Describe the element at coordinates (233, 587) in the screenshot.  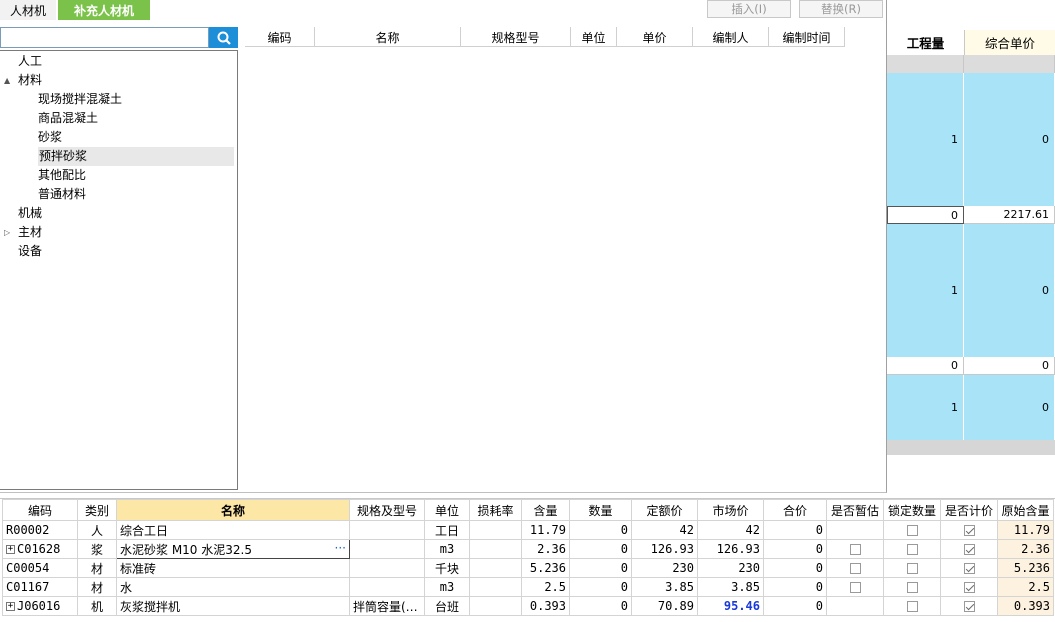
I see `name-cell: 水` at that location.